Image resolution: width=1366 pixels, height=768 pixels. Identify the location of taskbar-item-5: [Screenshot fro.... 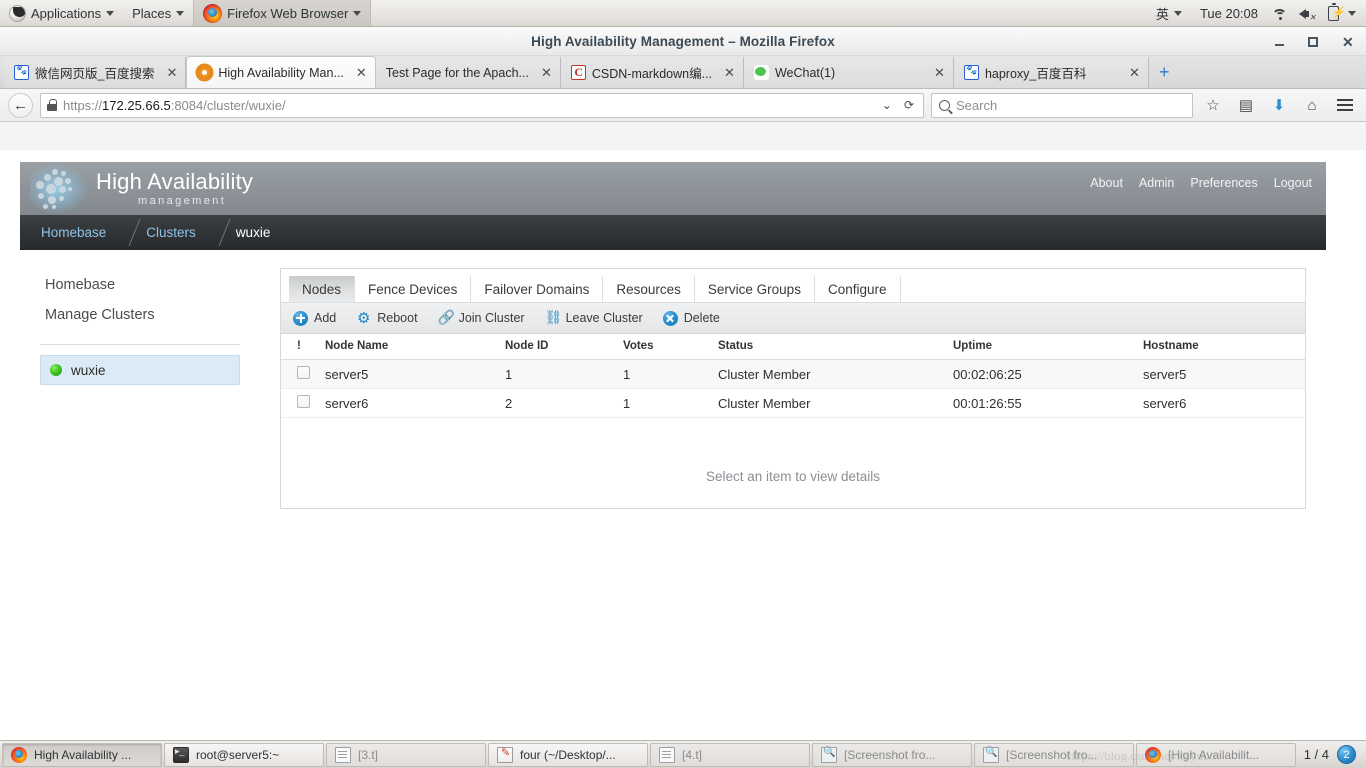
(892, 754).